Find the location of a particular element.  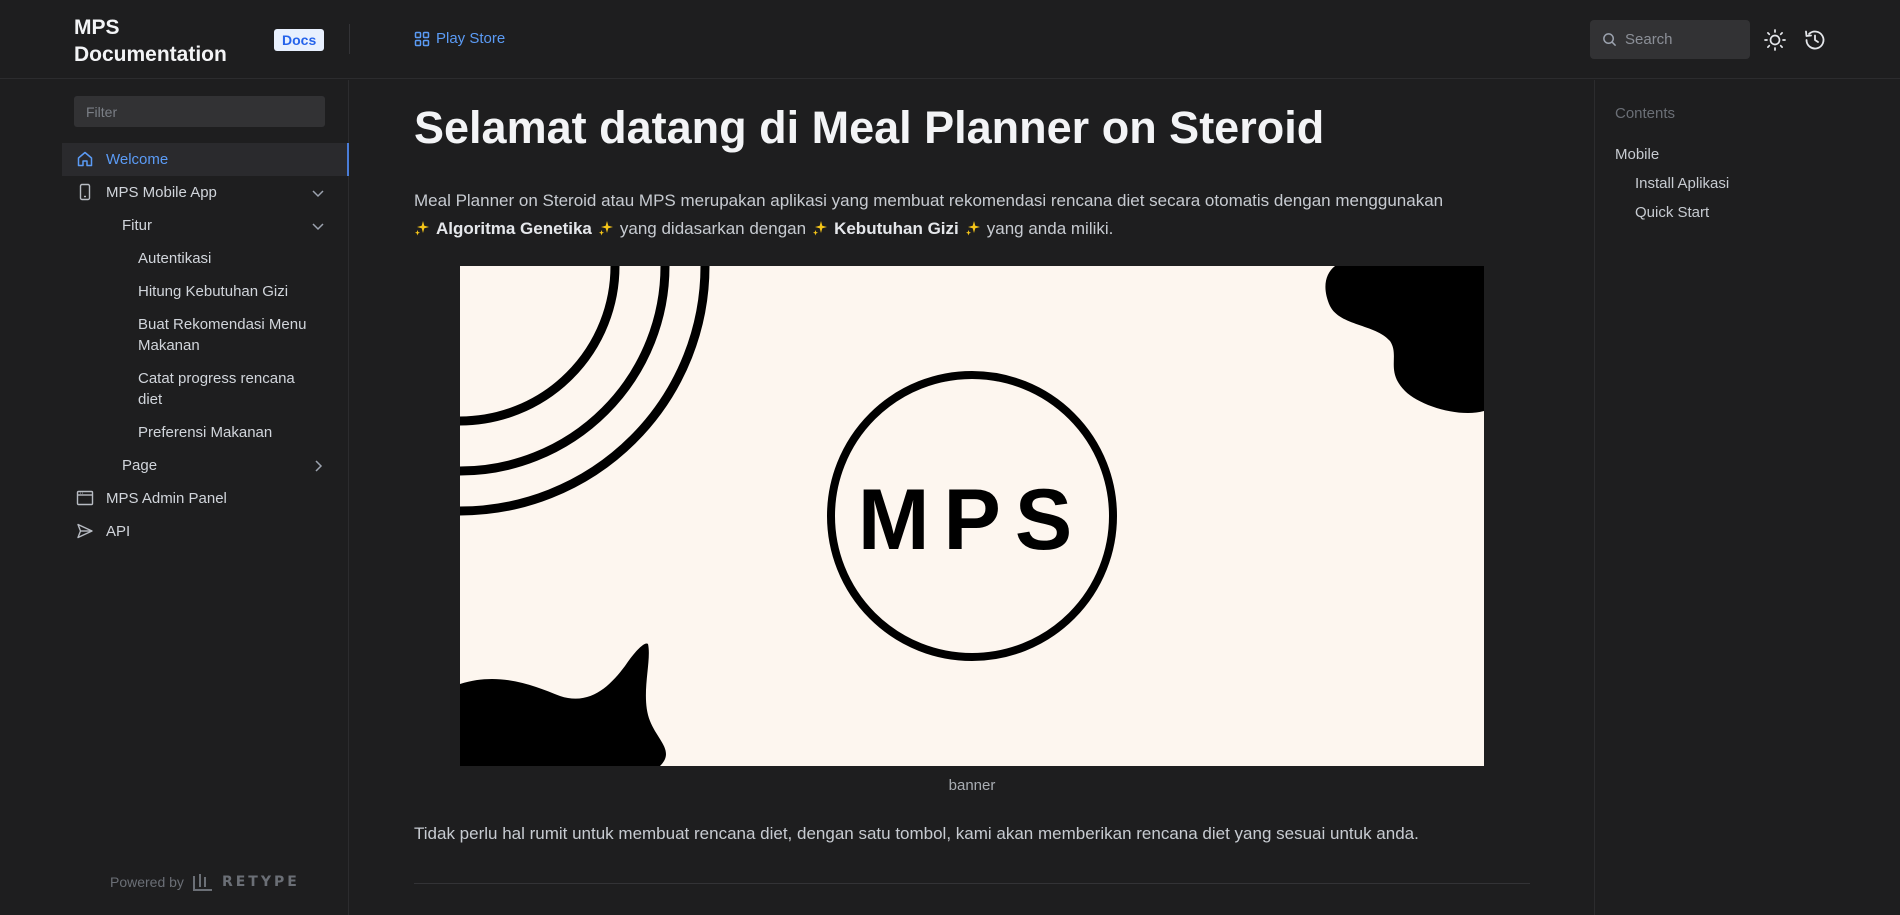

sidebar-item-page: Page is located at coordinates (205, 465).